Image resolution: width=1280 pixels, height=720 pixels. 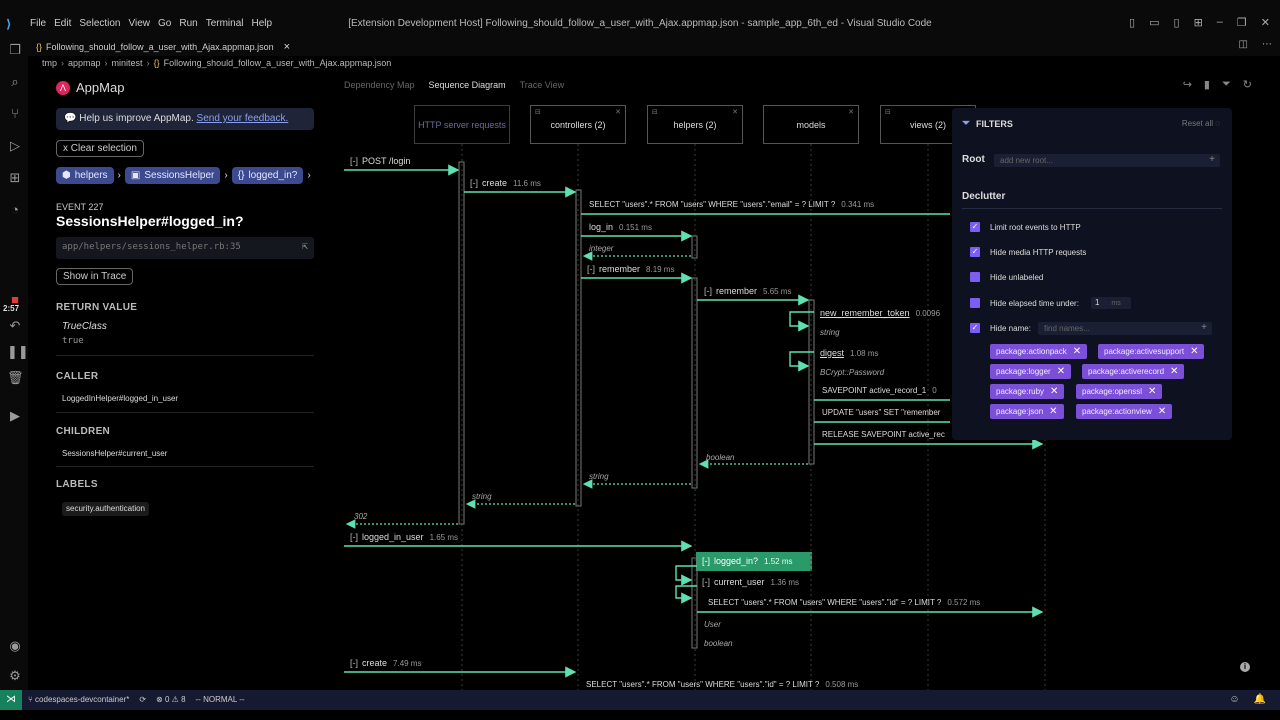 I want to click on feedback-icon: ☺, so click(x=1234, y=699).